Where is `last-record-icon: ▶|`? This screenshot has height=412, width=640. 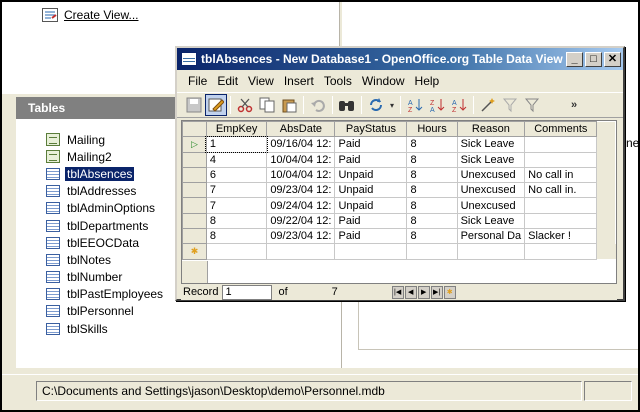
last-record-icon: ▶| is located at coordinates (436, 292).